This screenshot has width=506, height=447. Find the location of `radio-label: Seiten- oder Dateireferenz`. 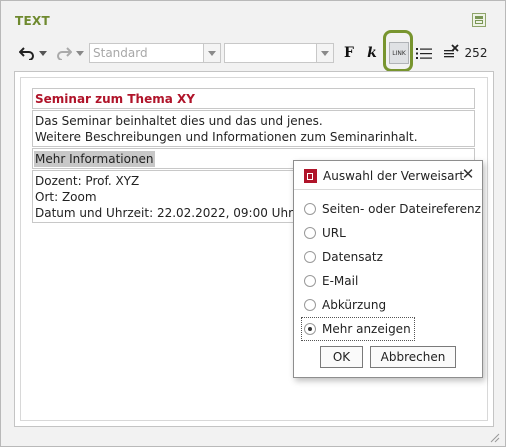

radio-label: Seiten- oder Dateireferenz is located at coordinates (401, 209).